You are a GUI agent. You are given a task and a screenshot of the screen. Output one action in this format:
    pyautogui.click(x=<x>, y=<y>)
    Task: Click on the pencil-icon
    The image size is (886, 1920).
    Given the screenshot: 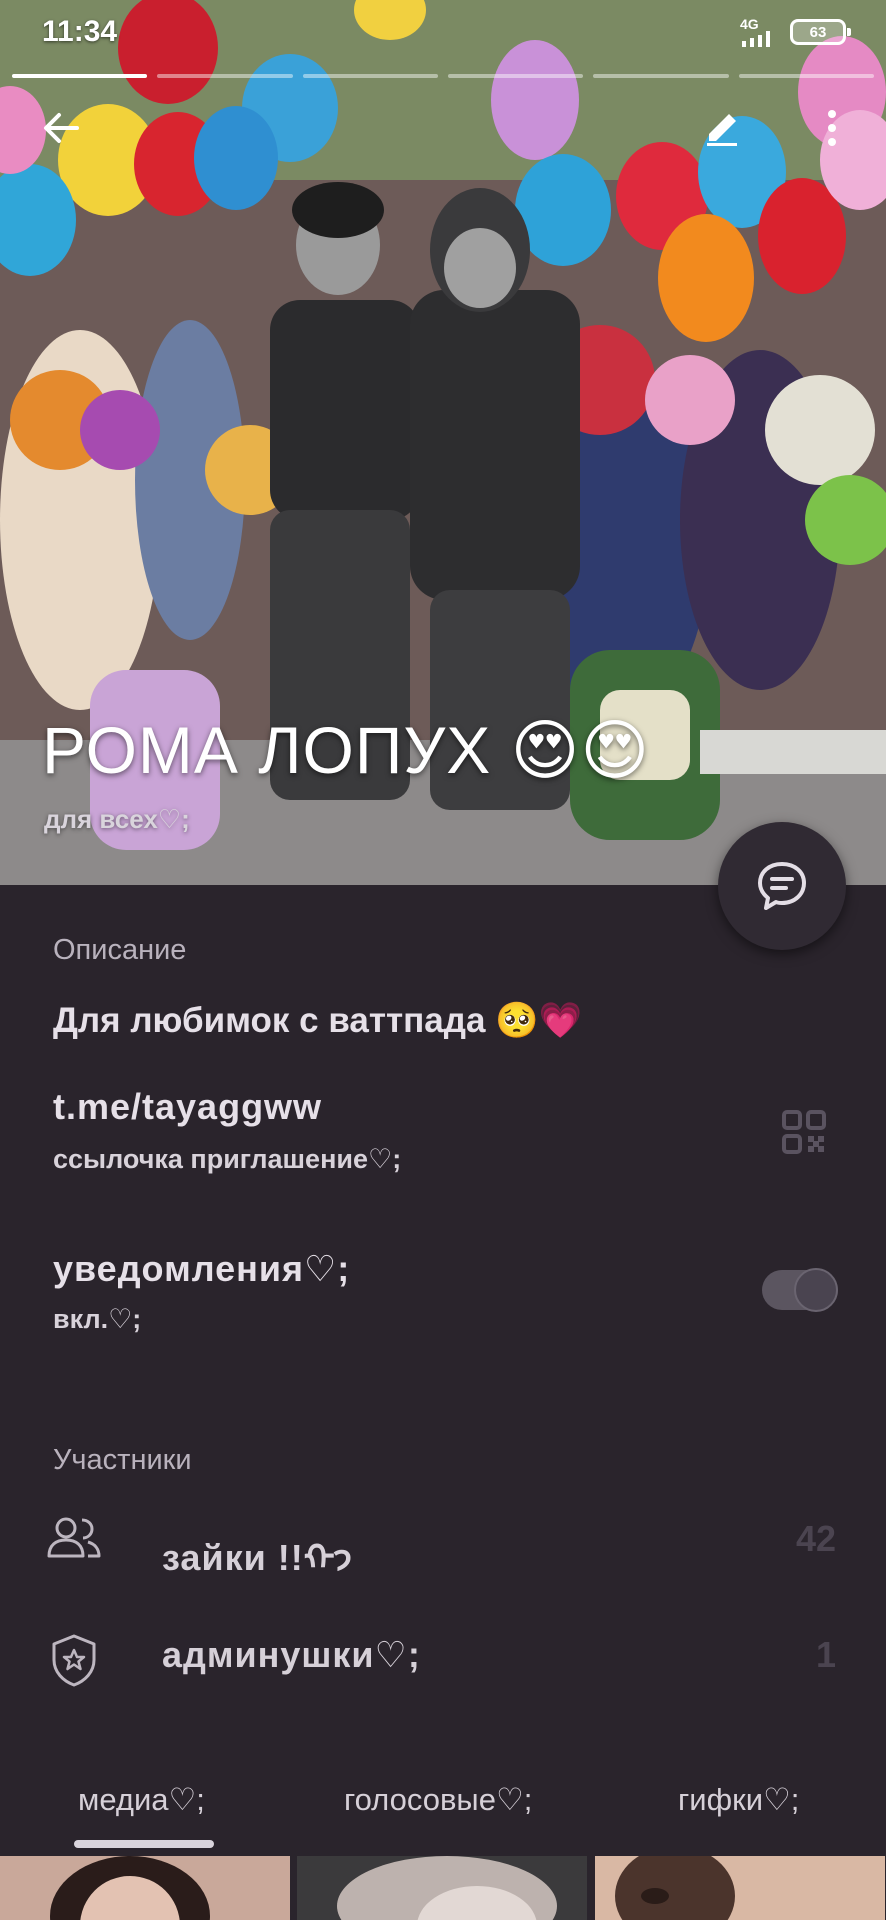 What is the action you would take?
    pyautogui.click(x=722, y=130)
    